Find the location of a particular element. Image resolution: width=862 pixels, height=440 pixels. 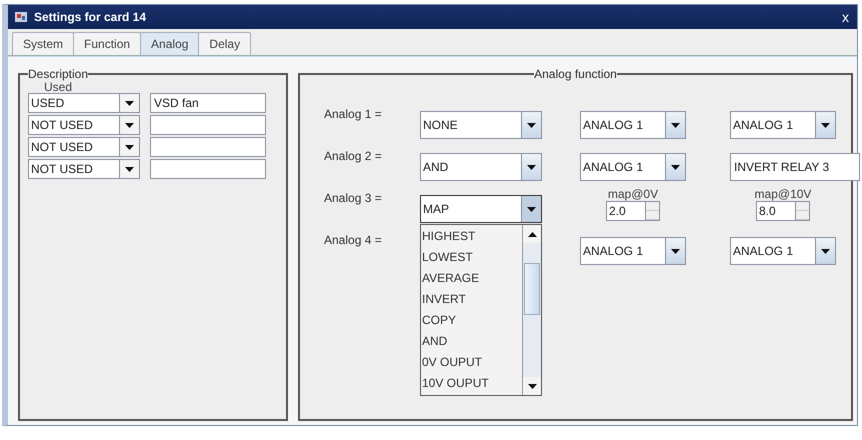

group-title: Analog function is located at coordinates (575, 74).